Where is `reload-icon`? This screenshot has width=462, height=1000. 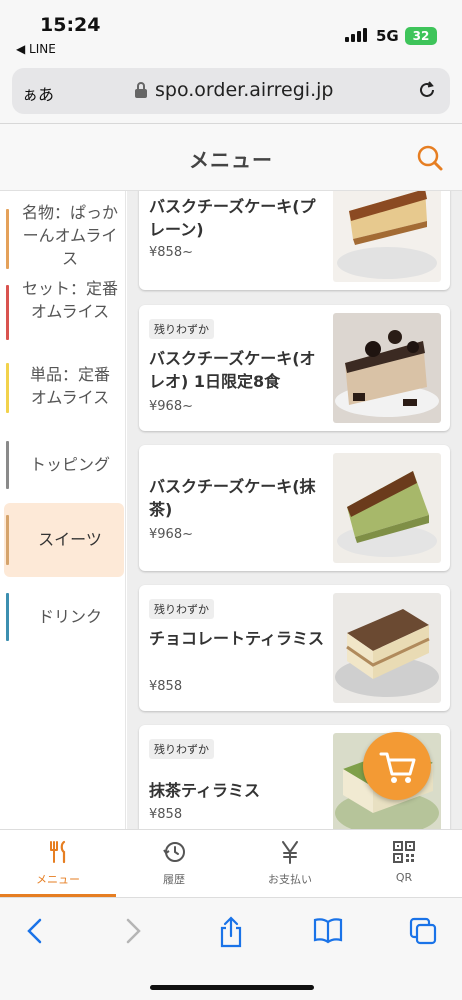 reload-icon is located at coordinates (427, 90).